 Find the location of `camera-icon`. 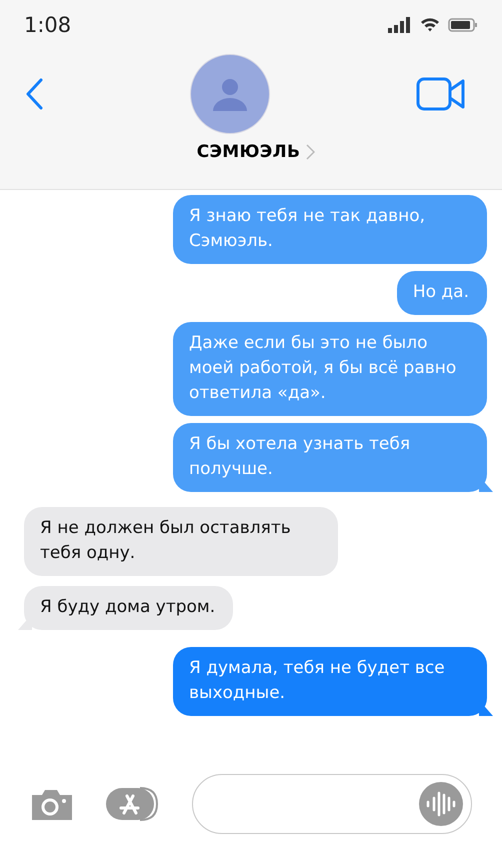

camera-icon is located at coordinates (52, 804).